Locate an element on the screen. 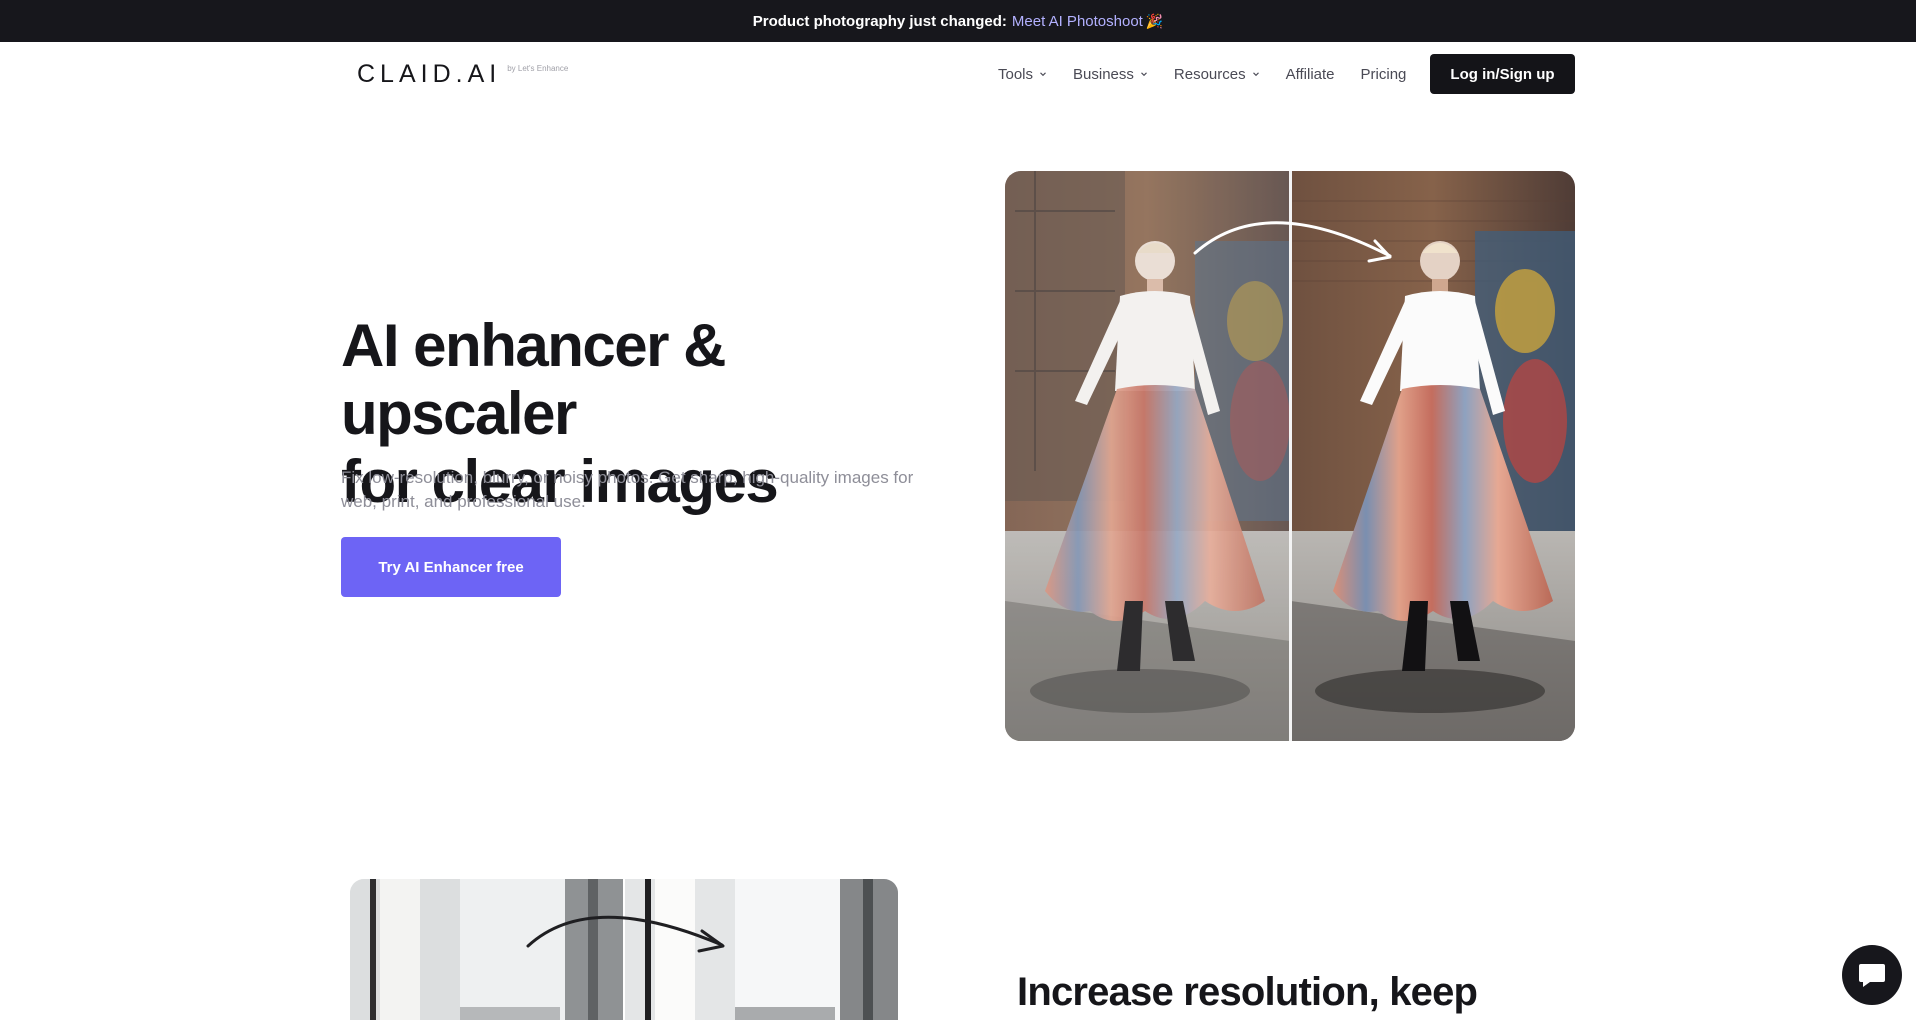 This screenshot has width=1916, height=1020. chat-bubble-icon is located at coordinates (1872, 975).